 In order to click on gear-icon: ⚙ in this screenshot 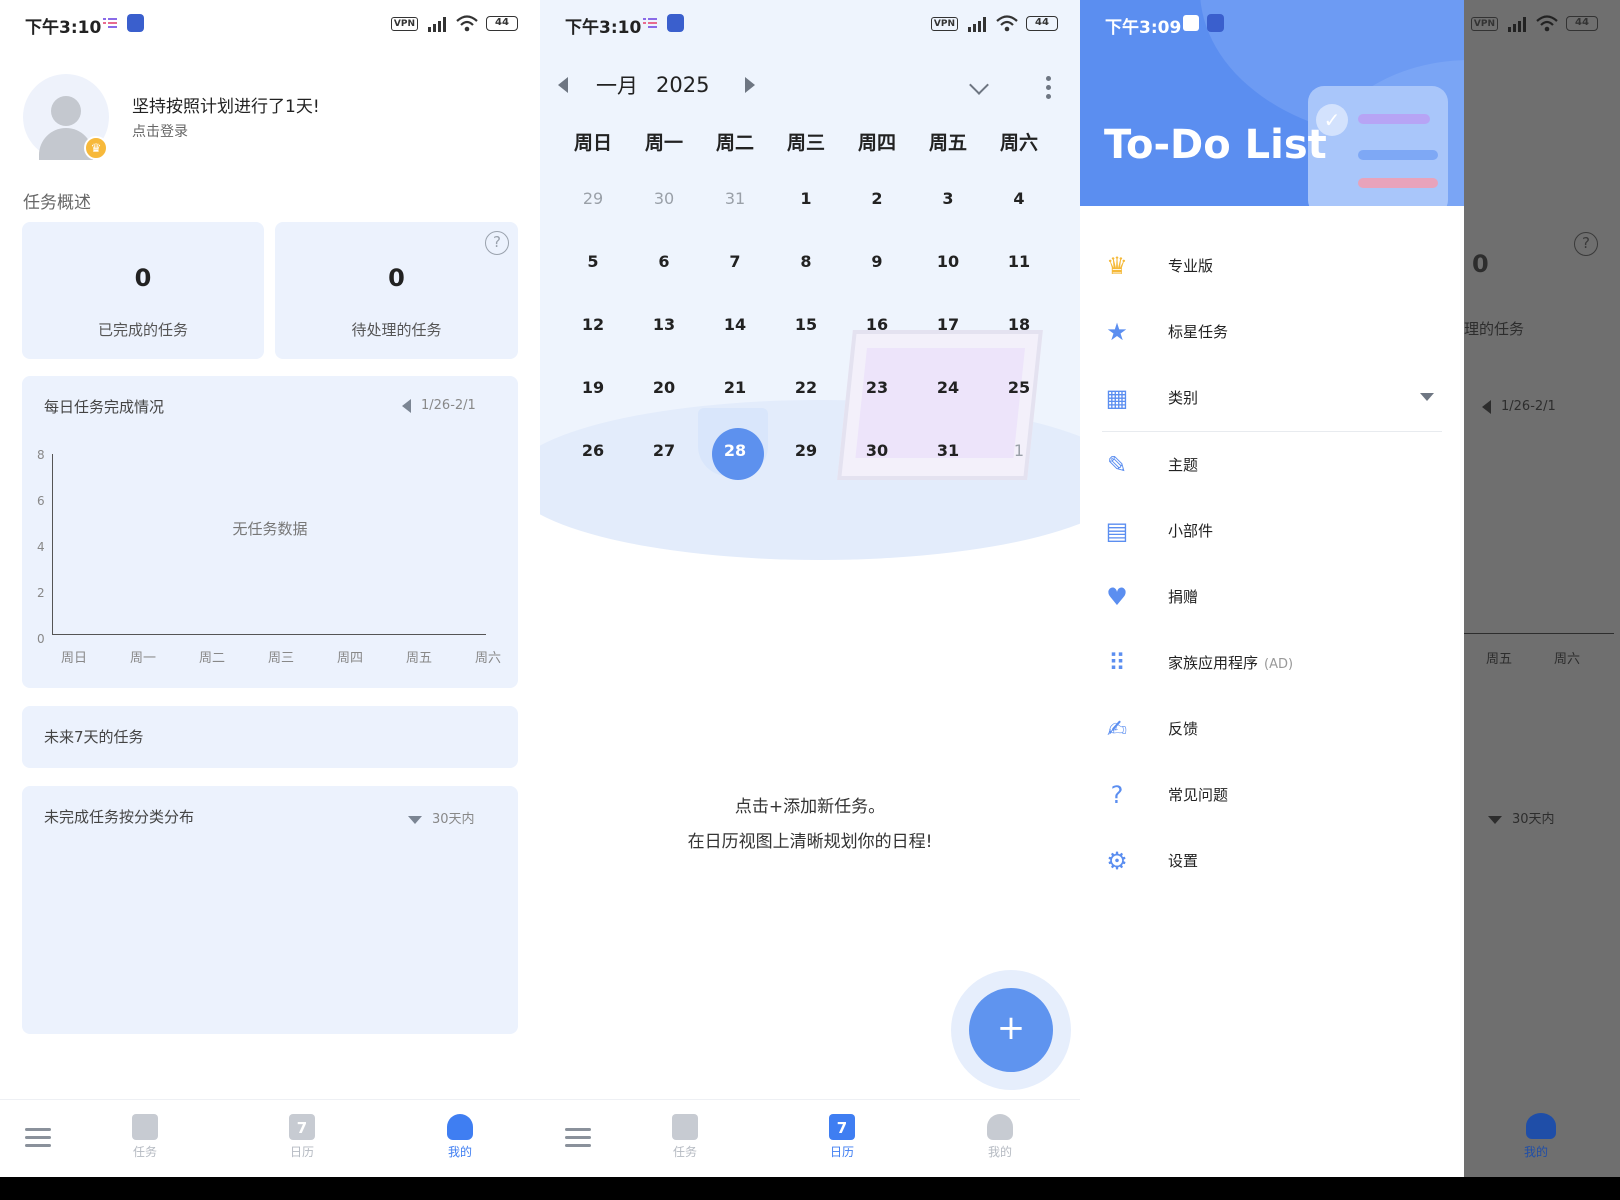, I will do `click(1117, 861)`.